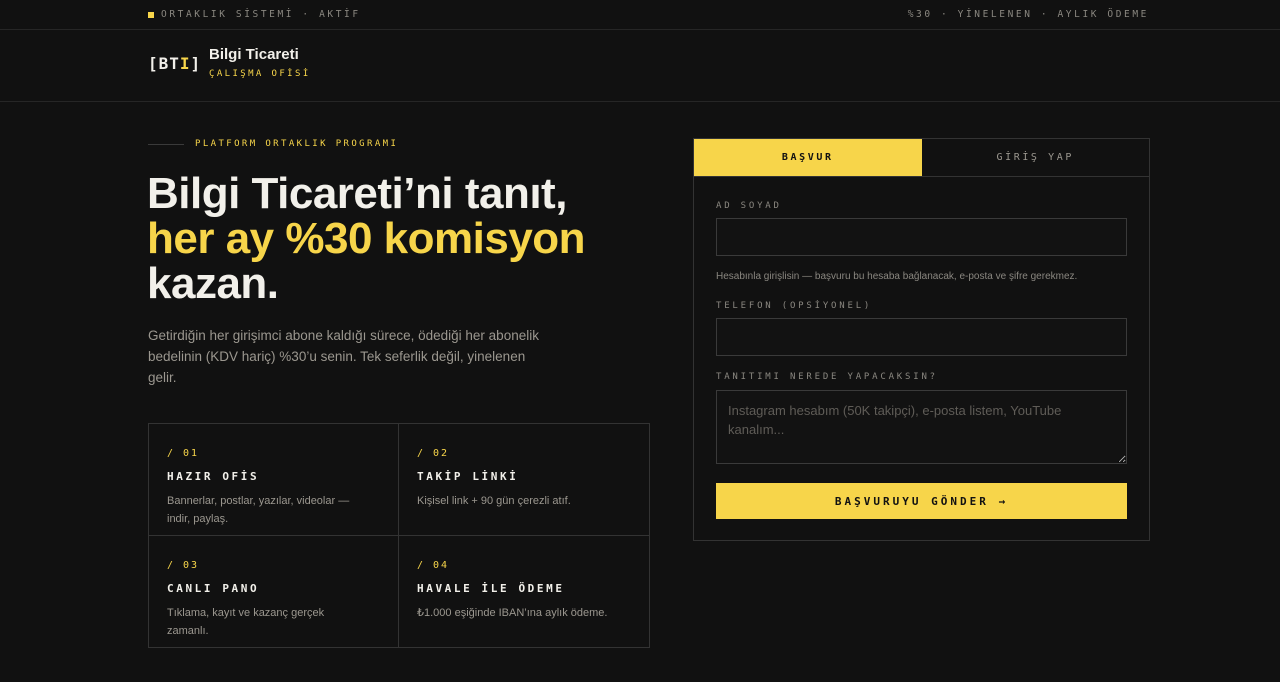 The image size is (1280, 682). Describe the element at coordinates (468, 476) in the screenshot. I see `feature-title: TAKİP LİNKİ` at that location.